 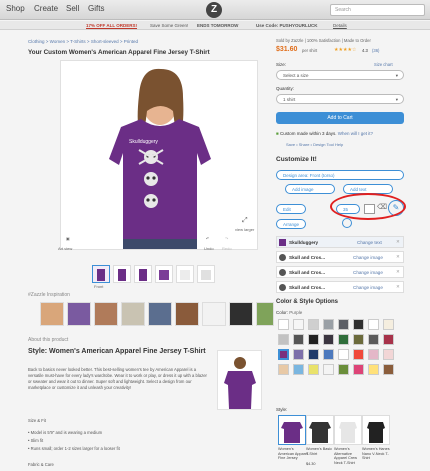 What do you see at coordinates (244, 229) in the screenshot?
I see `view-larger-link: view larger` at bounding box center [244, 229].